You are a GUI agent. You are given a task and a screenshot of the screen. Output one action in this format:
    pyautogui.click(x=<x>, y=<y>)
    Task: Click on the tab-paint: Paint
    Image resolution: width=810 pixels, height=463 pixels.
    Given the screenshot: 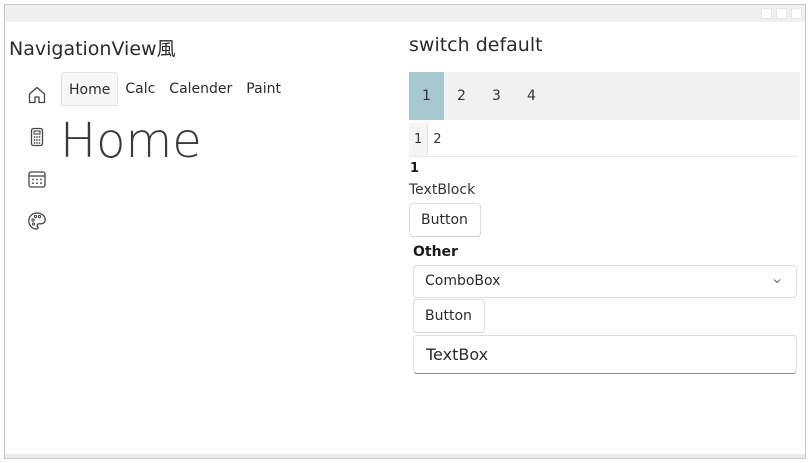 What is the action you would take?
    pyautogui.click(x=263, y=89)
    